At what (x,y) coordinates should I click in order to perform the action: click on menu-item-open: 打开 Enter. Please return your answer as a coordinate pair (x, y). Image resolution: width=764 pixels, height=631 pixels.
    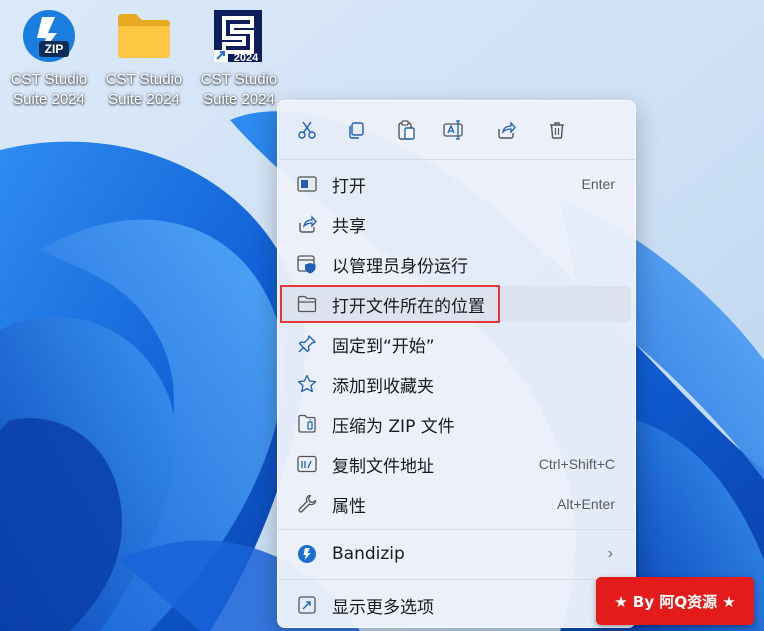
    Looking at the image, I should click on (456, 184).